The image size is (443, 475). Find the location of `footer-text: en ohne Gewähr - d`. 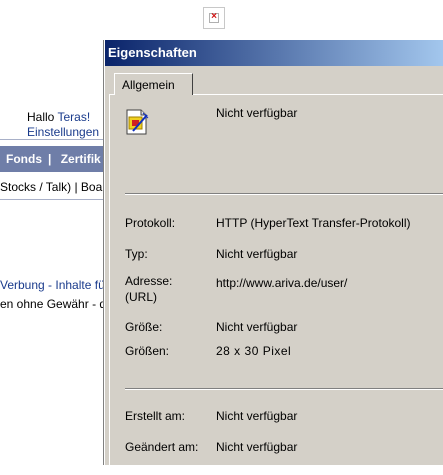

footer-text: en ohne Gewähr - d is located at coordinates (53, 304).